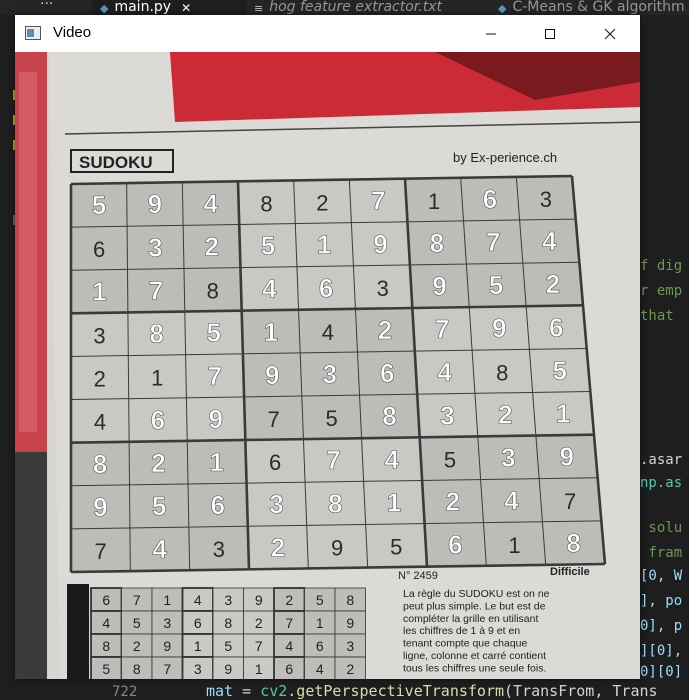  What do you see at coordinates (550, 33) in the screenshot?
I see `maximize-button` at bounding box center [550, 33].